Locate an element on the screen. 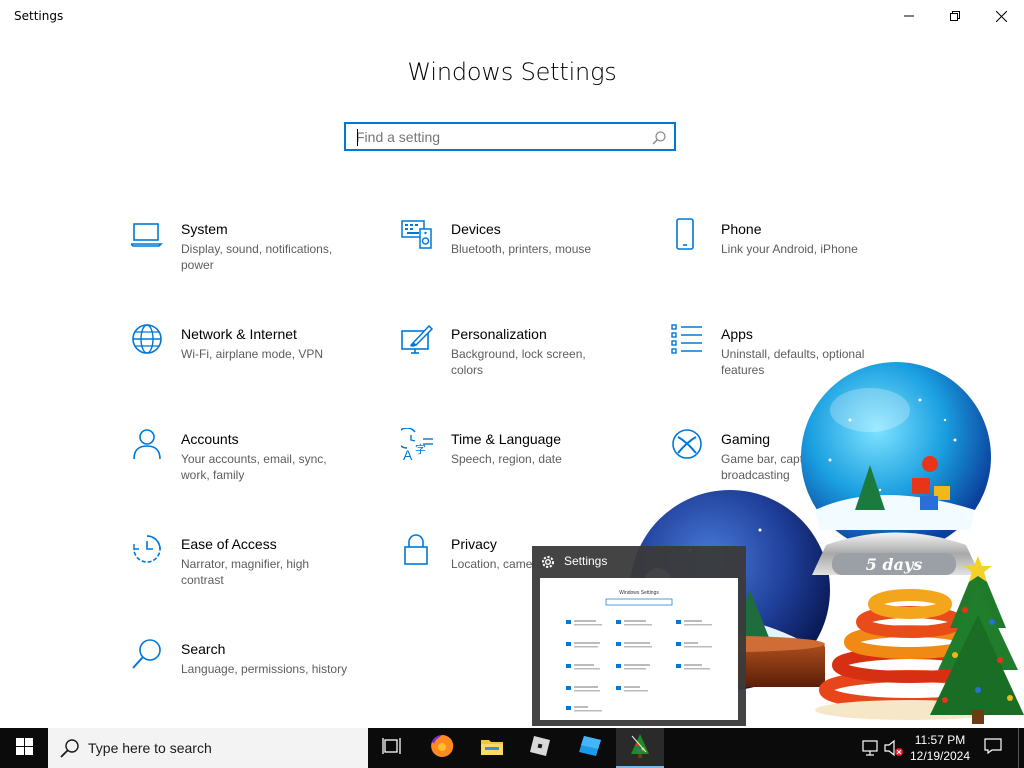  globe-icon is located at coordinates (148, 340).